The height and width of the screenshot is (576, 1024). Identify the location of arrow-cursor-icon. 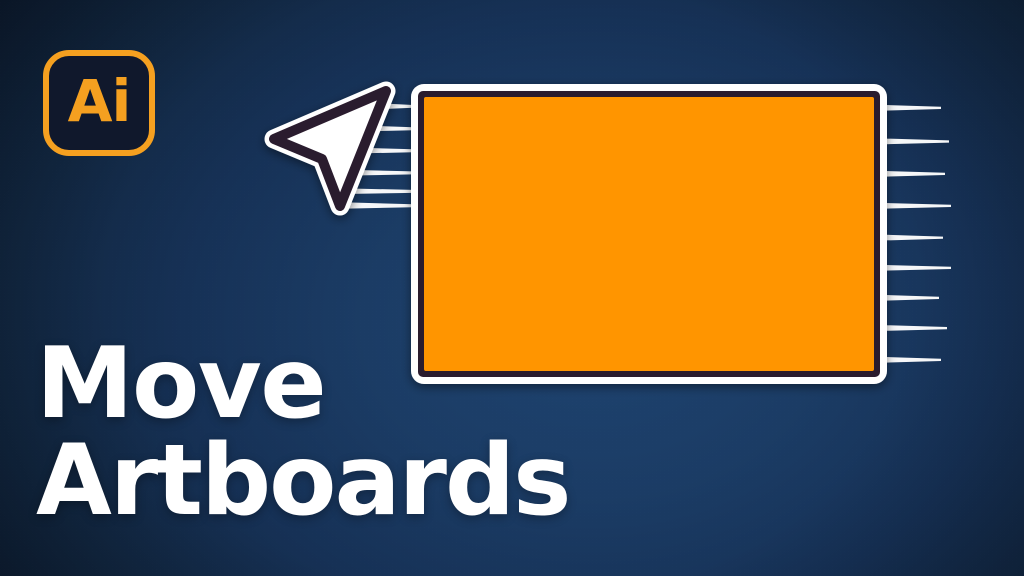
(330, 148).